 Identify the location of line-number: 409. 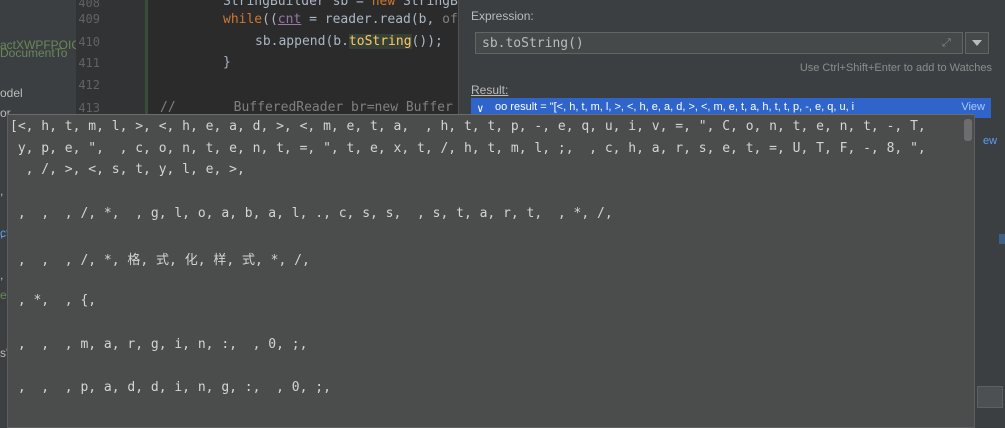
(89, 19).